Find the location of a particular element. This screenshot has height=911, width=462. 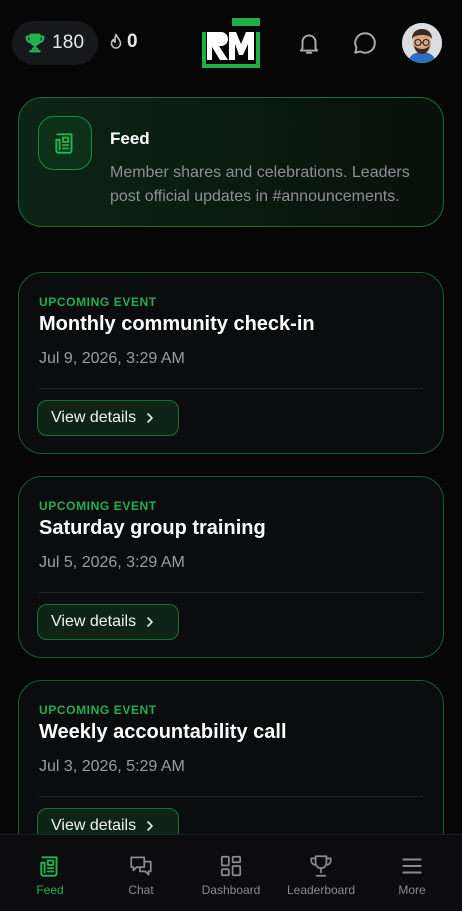

dashboard-icon is located at coordinates (231, 866).